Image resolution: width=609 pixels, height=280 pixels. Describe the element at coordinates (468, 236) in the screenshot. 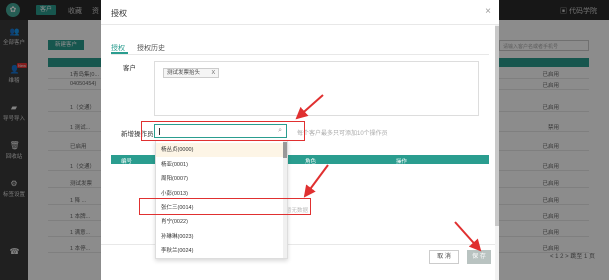

I see `arrow-to-save` at that location.